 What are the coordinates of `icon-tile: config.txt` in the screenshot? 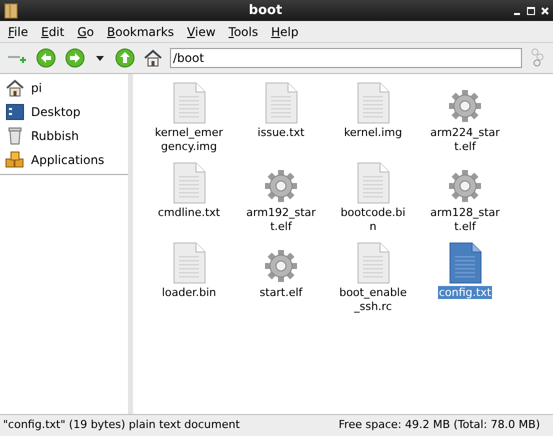 It's located at (465, 280).